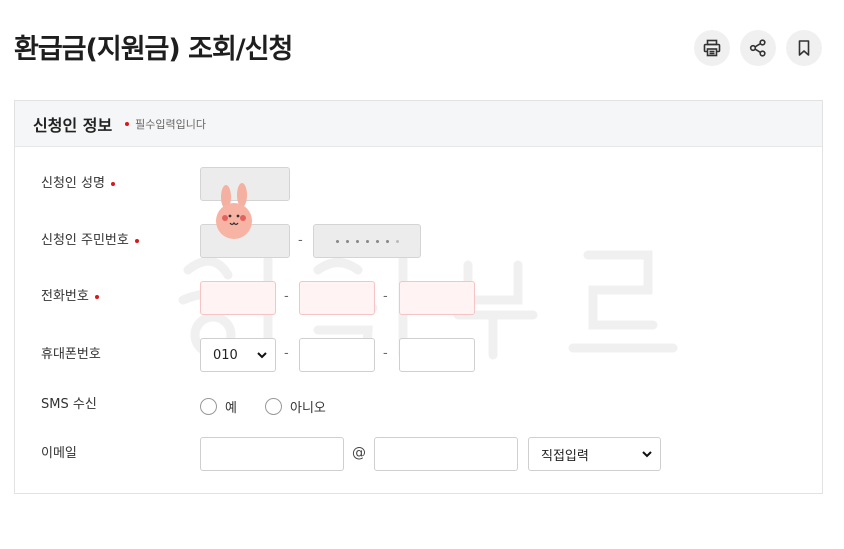  What do you see at coordinates (446, 454) in the screenshot?
I see `email-domain-input` at bounding box center [446, 454].